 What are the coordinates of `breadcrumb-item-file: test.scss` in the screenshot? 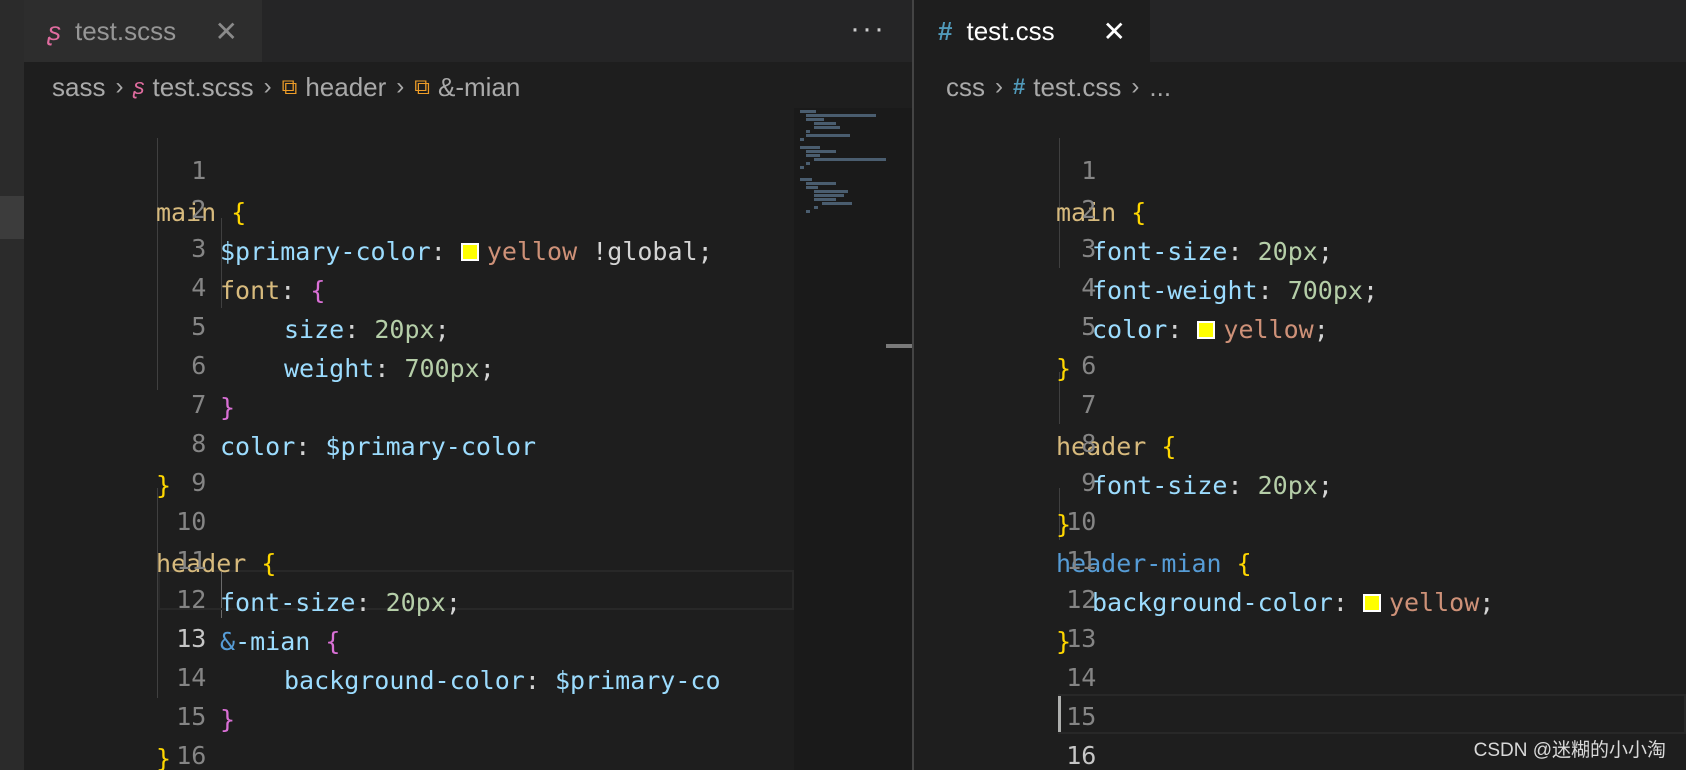 It's located at (202, 87).